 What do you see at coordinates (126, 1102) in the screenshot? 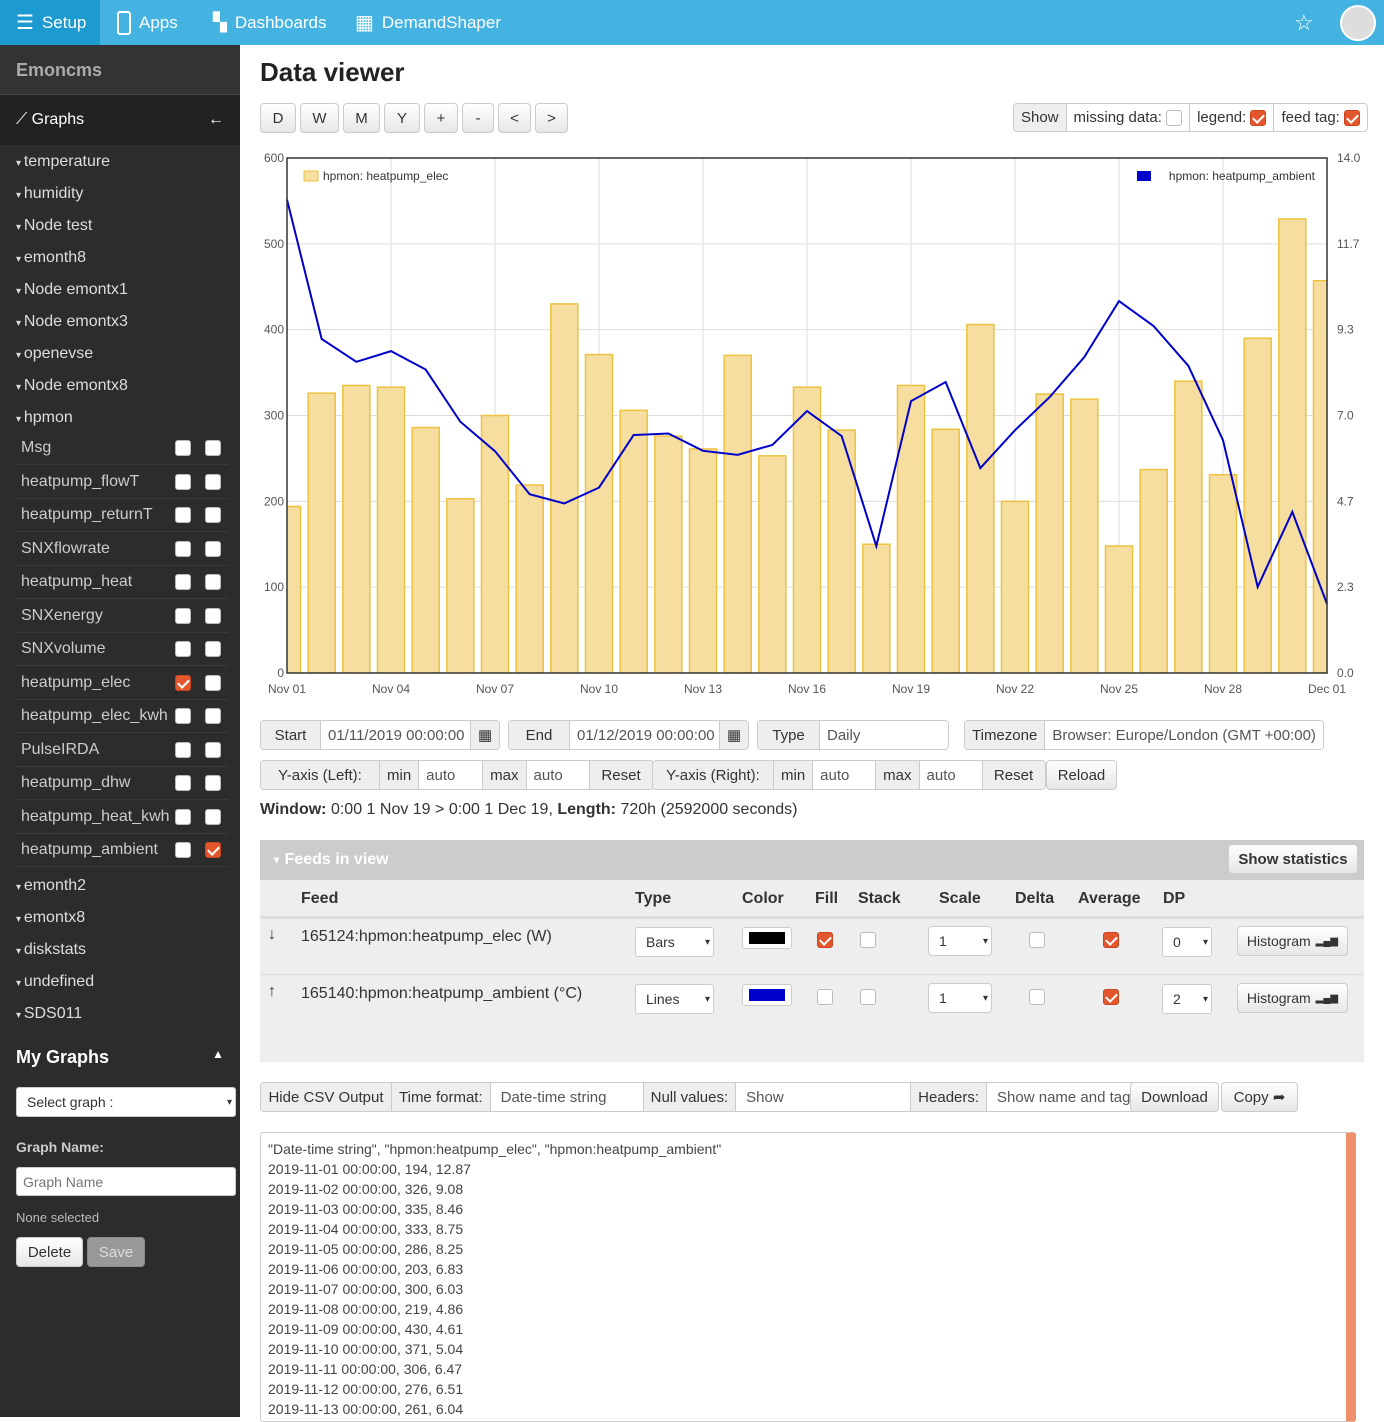
I see `select-graph: Select graph :` at bounding box center [126, 1102].